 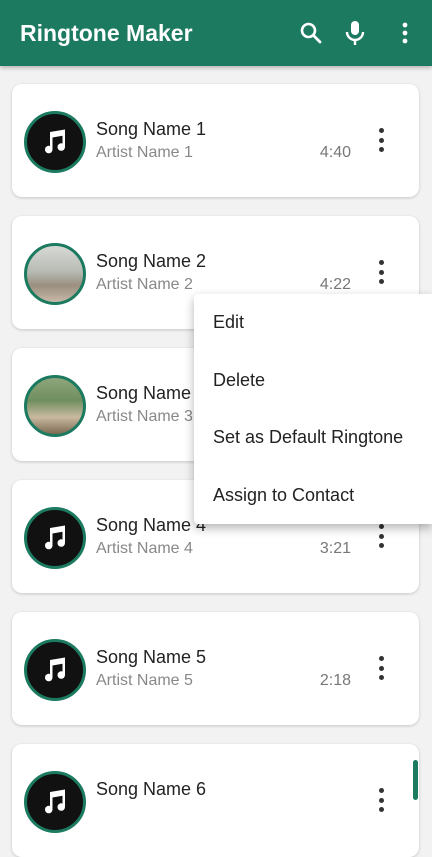 What do you see at coordinates (215, 668) in the screenshot?
I see `song-card: Song Name 5 Artist Name 5 2:18` at bounding box center [215, 668].